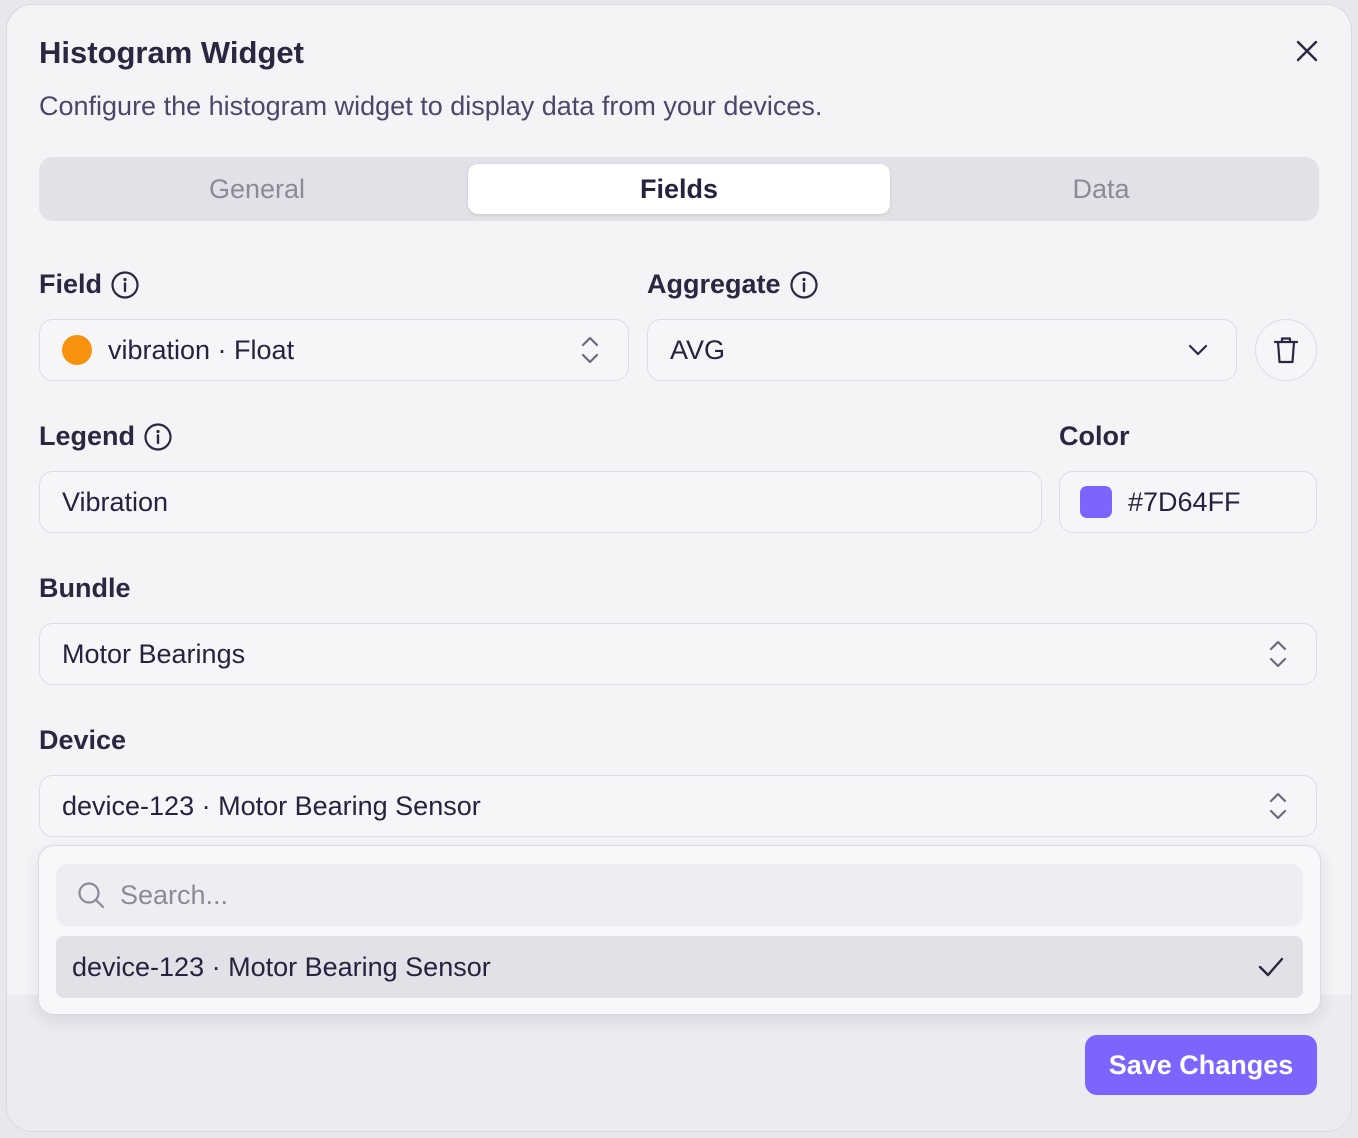  I want to click on bundle-select: Motor Bearings, so click(678, 654).